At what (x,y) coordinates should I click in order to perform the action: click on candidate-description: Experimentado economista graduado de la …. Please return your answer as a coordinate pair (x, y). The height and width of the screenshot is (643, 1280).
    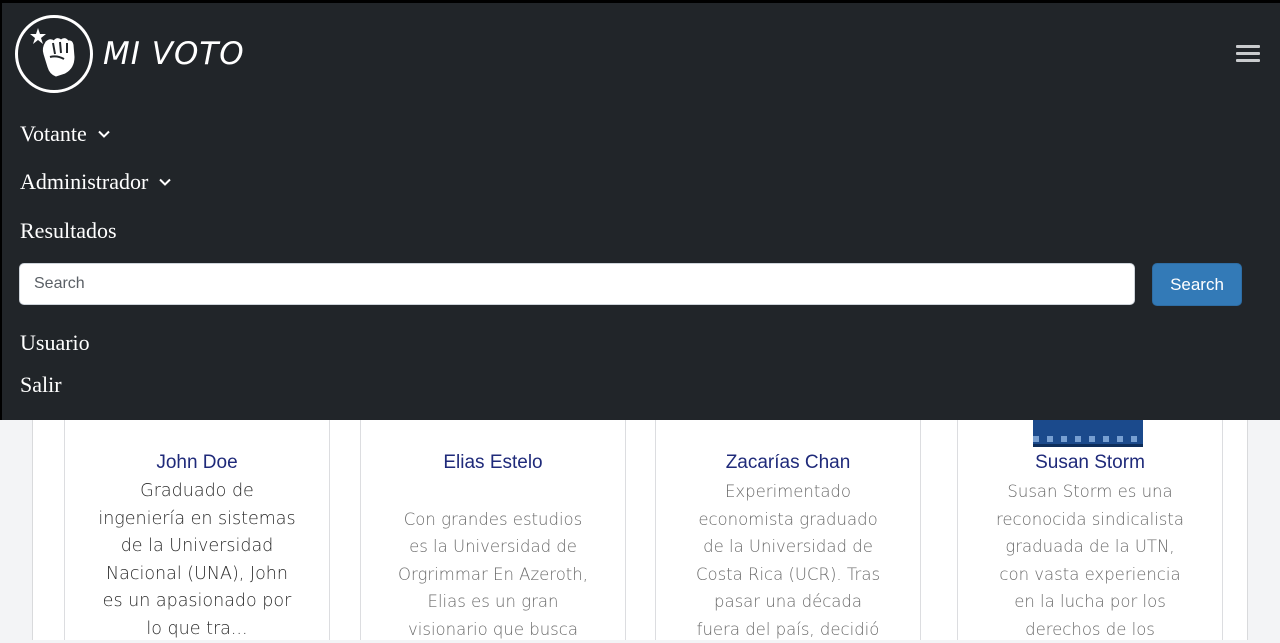
    Looking at the image, I should click on (788, 560).